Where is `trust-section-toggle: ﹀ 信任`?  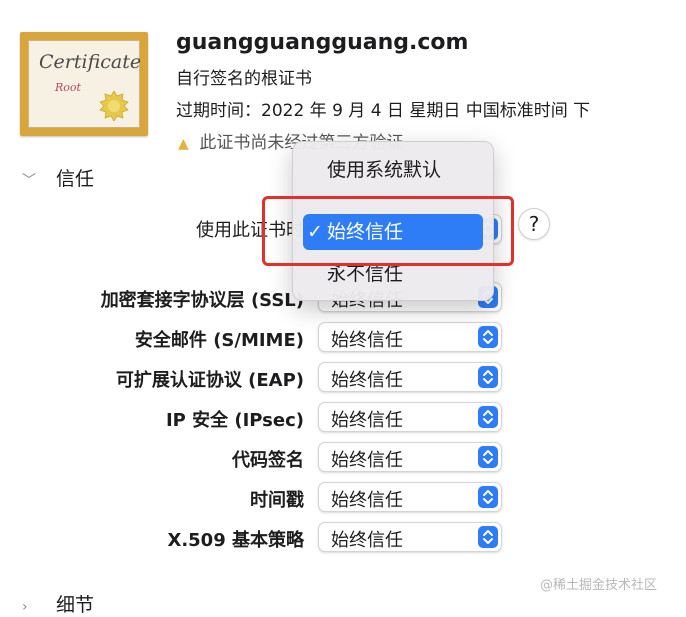 trust-section-toggle: ﹀ 信任 is located at coordinates (58, 177).